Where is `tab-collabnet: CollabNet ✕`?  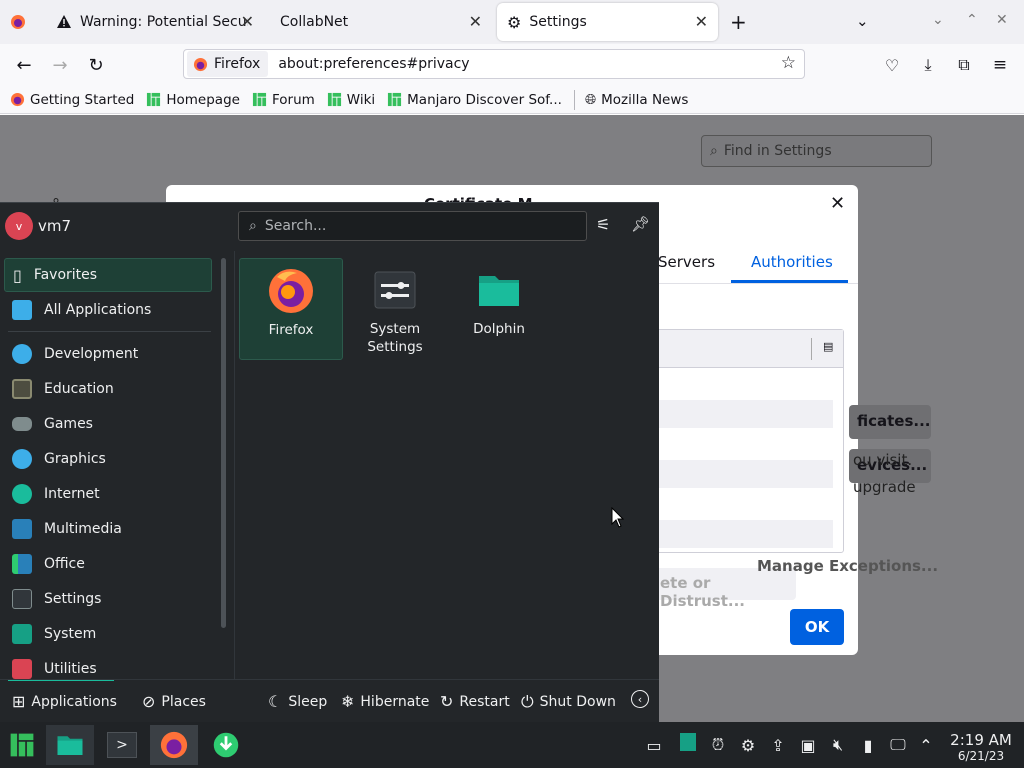 tab-collabnet: CollabNet ✕ is located at coordinates (381, 22).